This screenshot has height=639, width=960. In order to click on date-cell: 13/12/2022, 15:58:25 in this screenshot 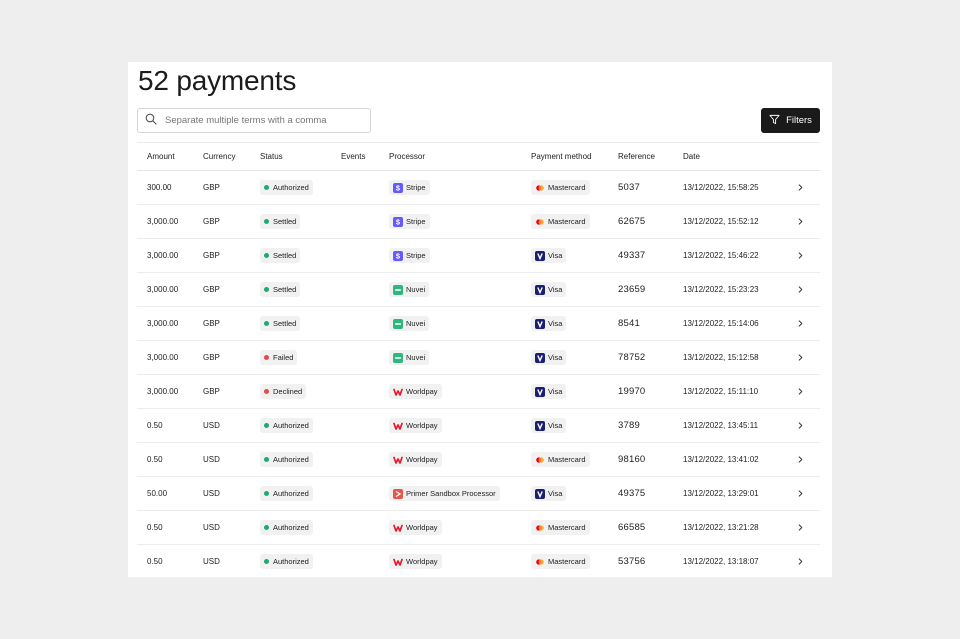, I will do `click(721, 187)`.